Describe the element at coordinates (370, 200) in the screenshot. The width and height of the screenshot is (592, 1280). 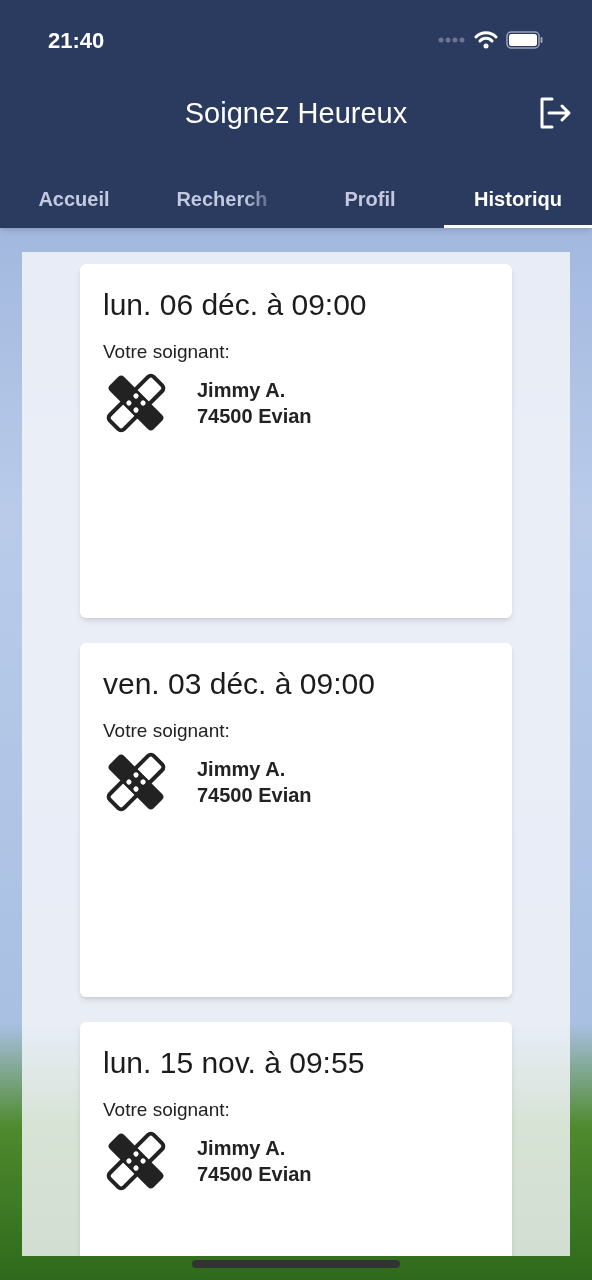
I see `nav-tab: Profil` at that location.